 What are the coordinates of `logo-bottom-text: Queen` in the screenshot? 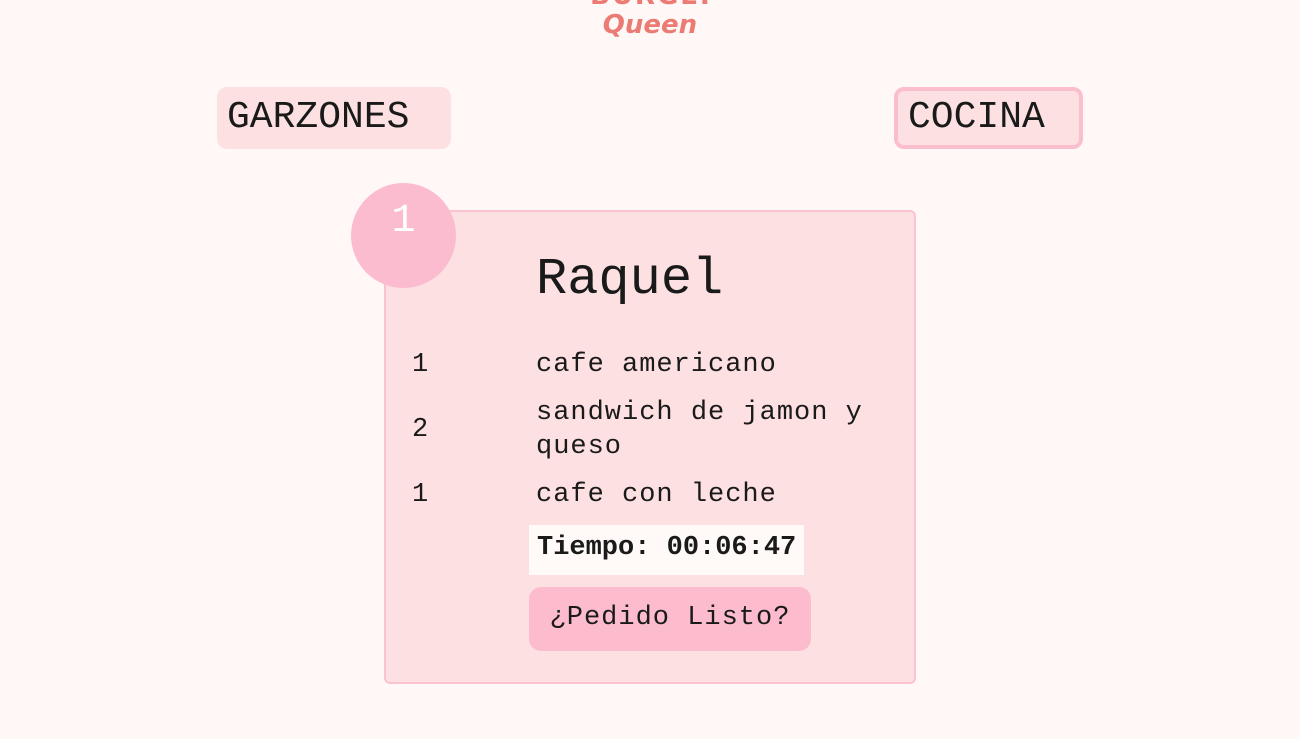 It's located at (650, 25).